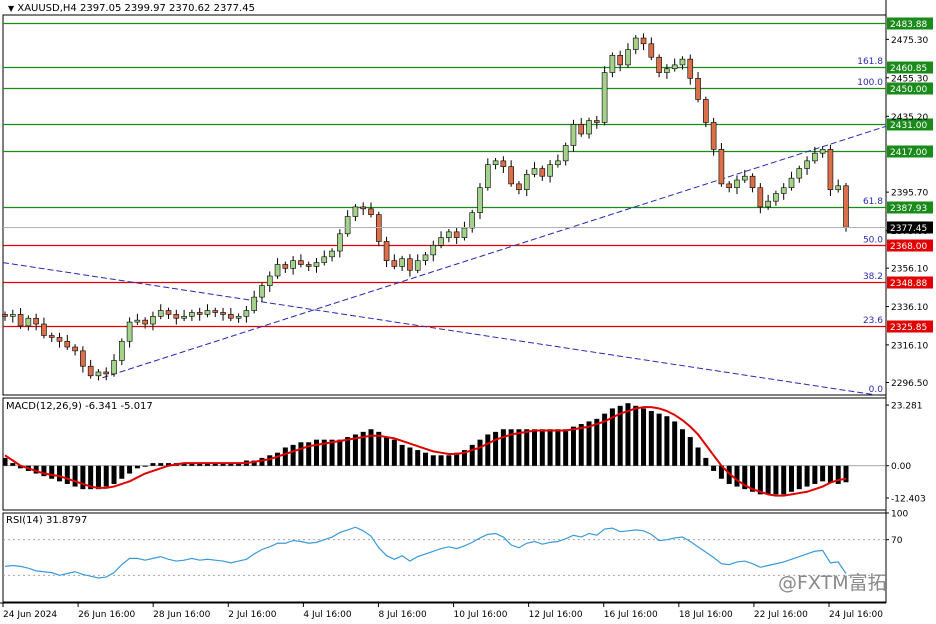  Describe the element at coordinates (908, 209) in the screenshot. I see `level-price-label: 2387.93` at that location.